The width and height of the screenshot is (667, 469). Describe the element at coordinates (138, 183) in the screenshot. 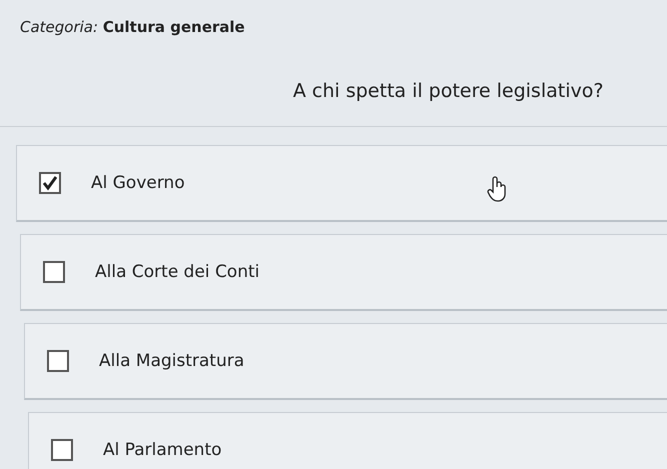

I see `option-label: Al Governo` at that location.